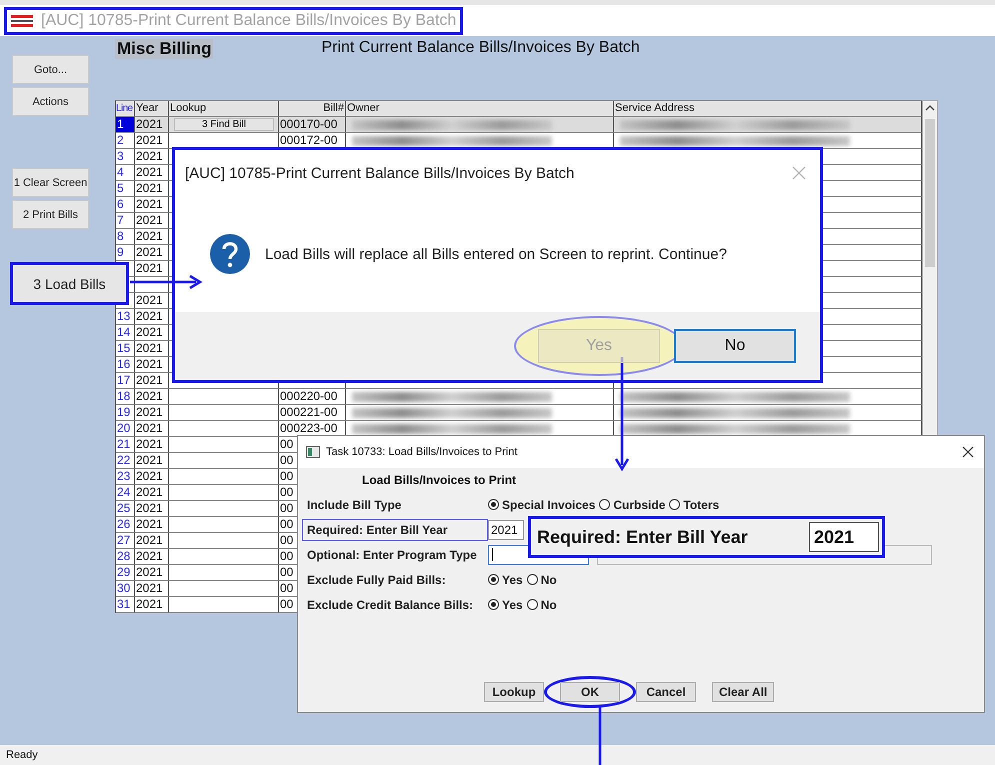 This screenshot has height=765, width=995. What do you see at coordinates (639, 505) in the screenshot?
I see `radio-label: Curbside` at bounding box center [639, 505].